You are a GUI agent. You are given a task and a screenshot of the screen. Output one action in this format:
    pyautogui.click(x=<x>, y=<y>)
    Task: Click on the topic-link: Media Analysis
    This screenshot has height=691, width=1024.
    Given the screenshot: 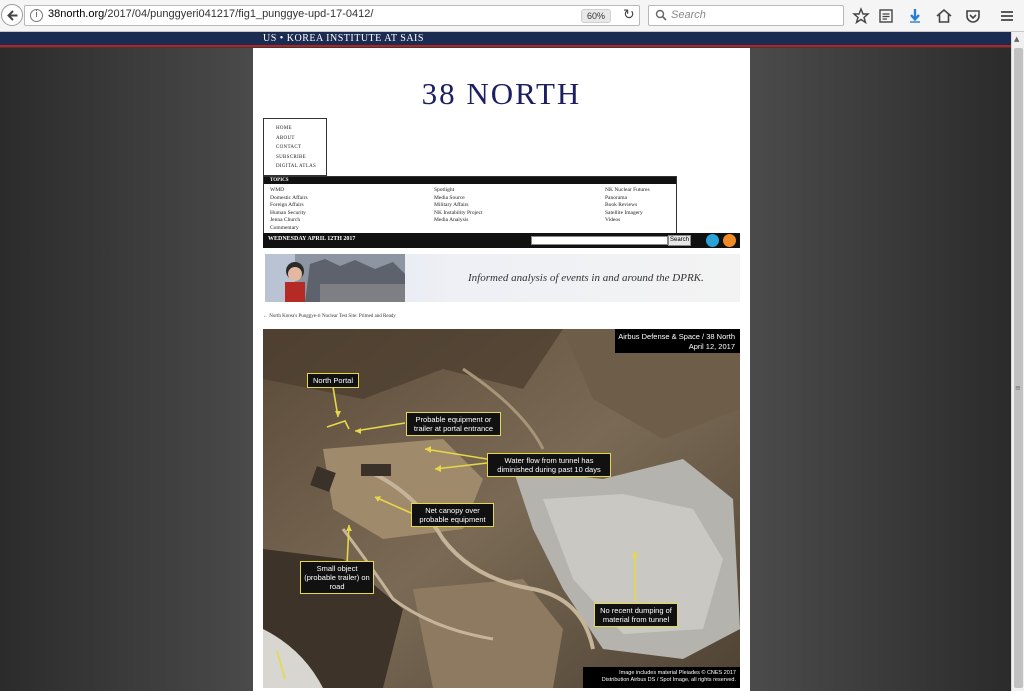 What is the action you would take?
    pyautogui.click(x=458, y=221)
    